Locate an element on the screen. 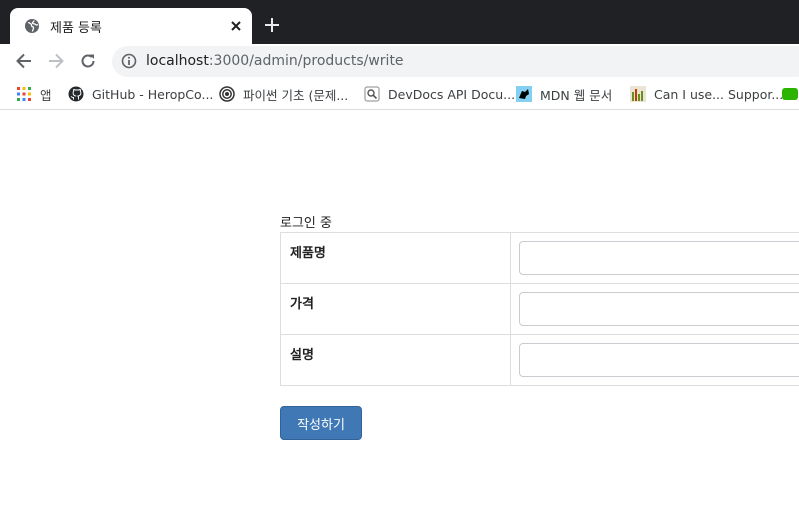  bookmark-label: MDN 웹 문서 is located at coordinates (576, 95).